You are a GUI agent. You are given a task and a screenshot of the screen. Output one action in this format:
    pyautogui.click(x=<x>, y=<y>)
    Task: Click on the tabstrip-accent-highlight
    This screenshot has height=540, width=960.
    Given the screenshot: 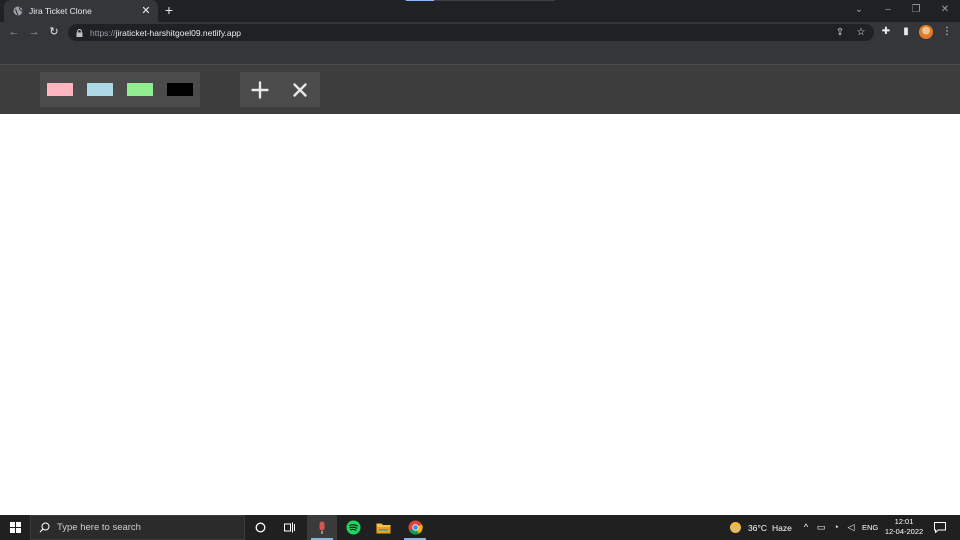 What is the action you would take?
    pyautogui.click(x=420, y=0)
    